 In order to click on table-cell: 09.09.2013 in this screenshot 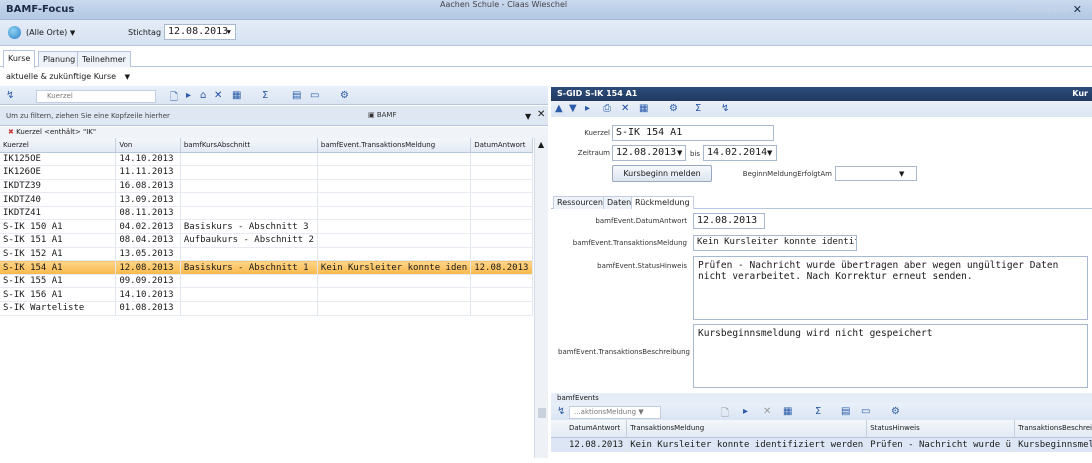, I will do `click(148, 281)`.